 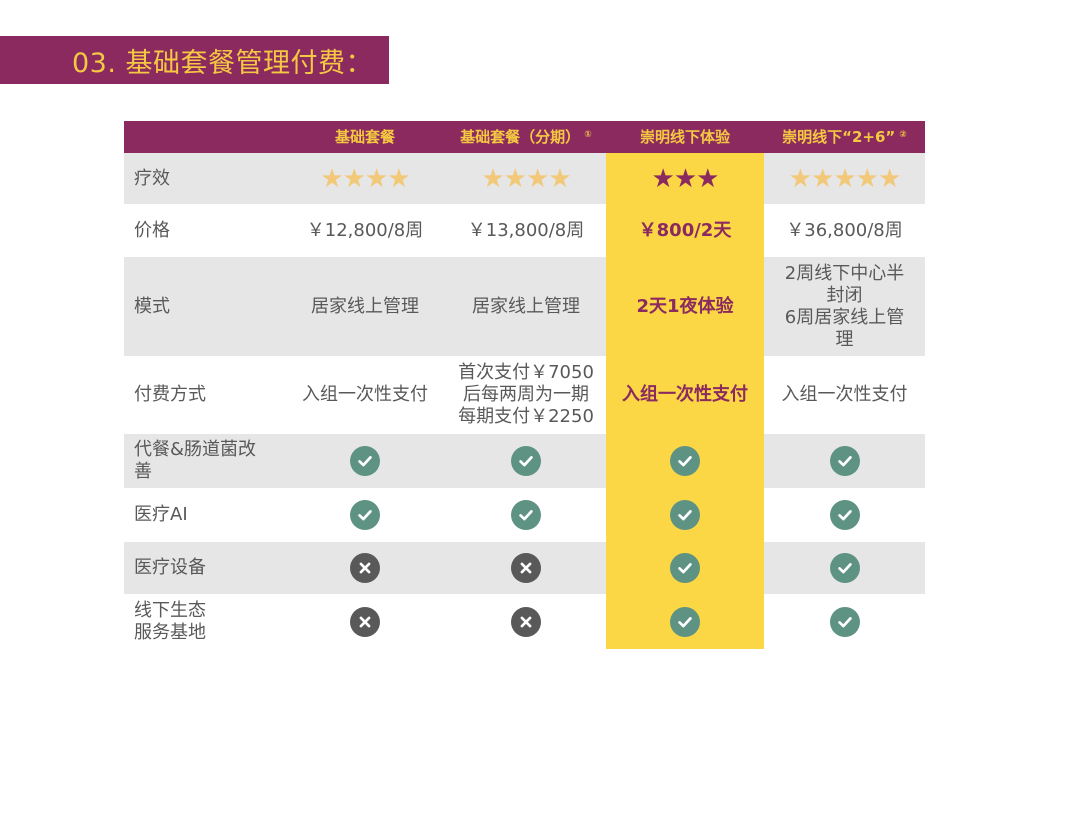 What do you see at coordinates (223, 63) in the screenshot?
I see `page-title: 03. 基础套餐管理付费：` at bounding box center [223, 63].